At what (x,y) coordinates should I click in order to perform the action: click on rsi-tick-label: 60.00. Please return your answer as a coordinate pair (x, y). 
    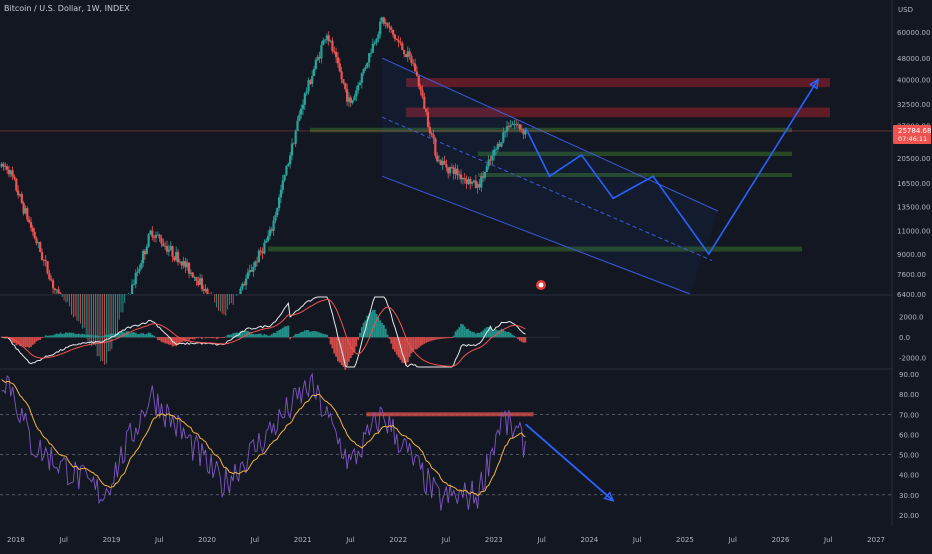
    Looking at the image, I should click on (909, 435).